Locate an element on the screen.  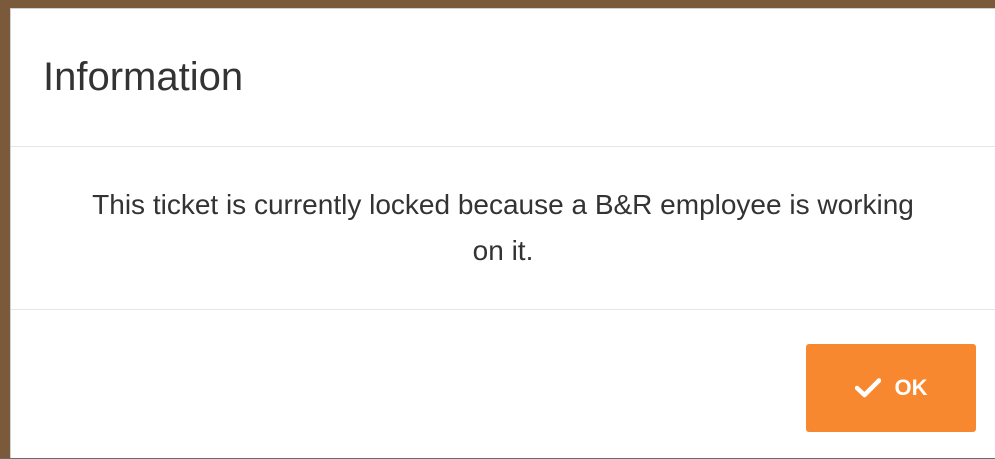
ok-button: OK is located at coordinates (891, 388).